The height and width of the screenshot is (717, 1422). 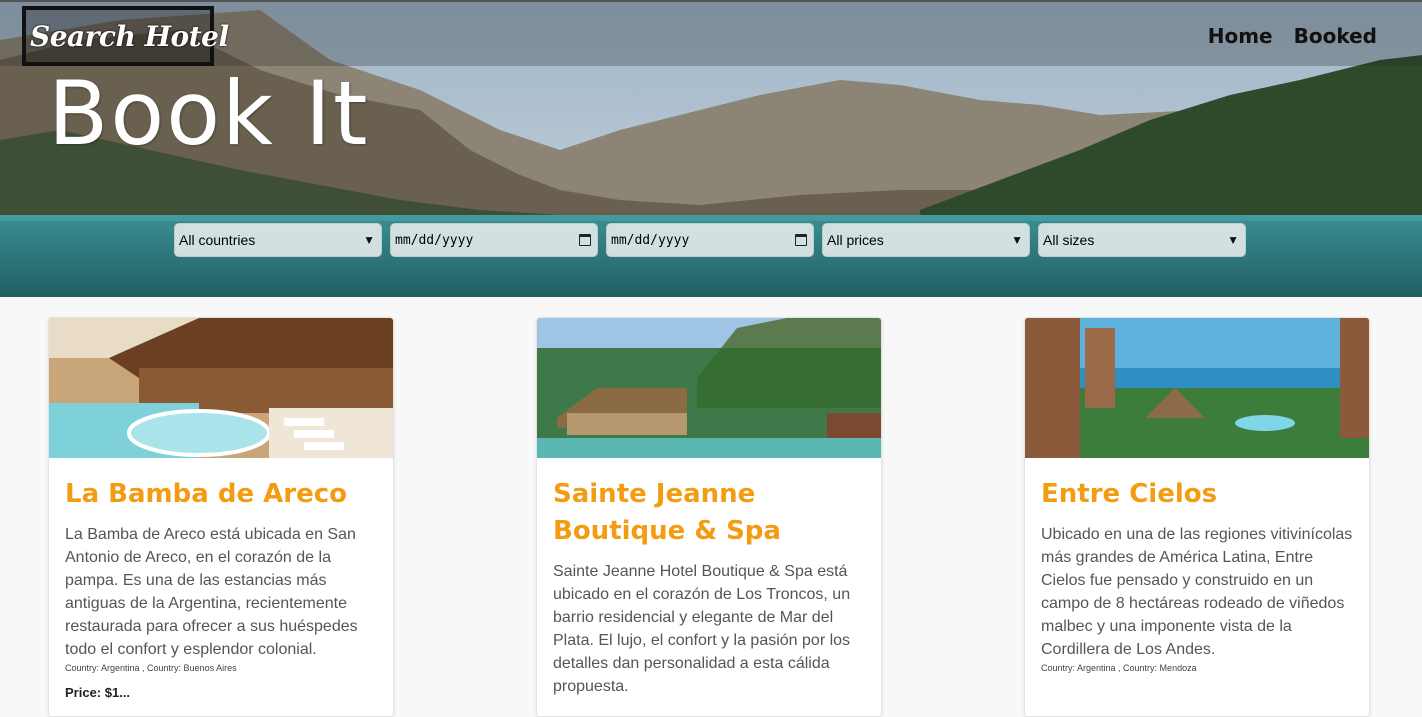 I want to click on hotel-name: Entre Cielos, so click(x=1197, y=494).